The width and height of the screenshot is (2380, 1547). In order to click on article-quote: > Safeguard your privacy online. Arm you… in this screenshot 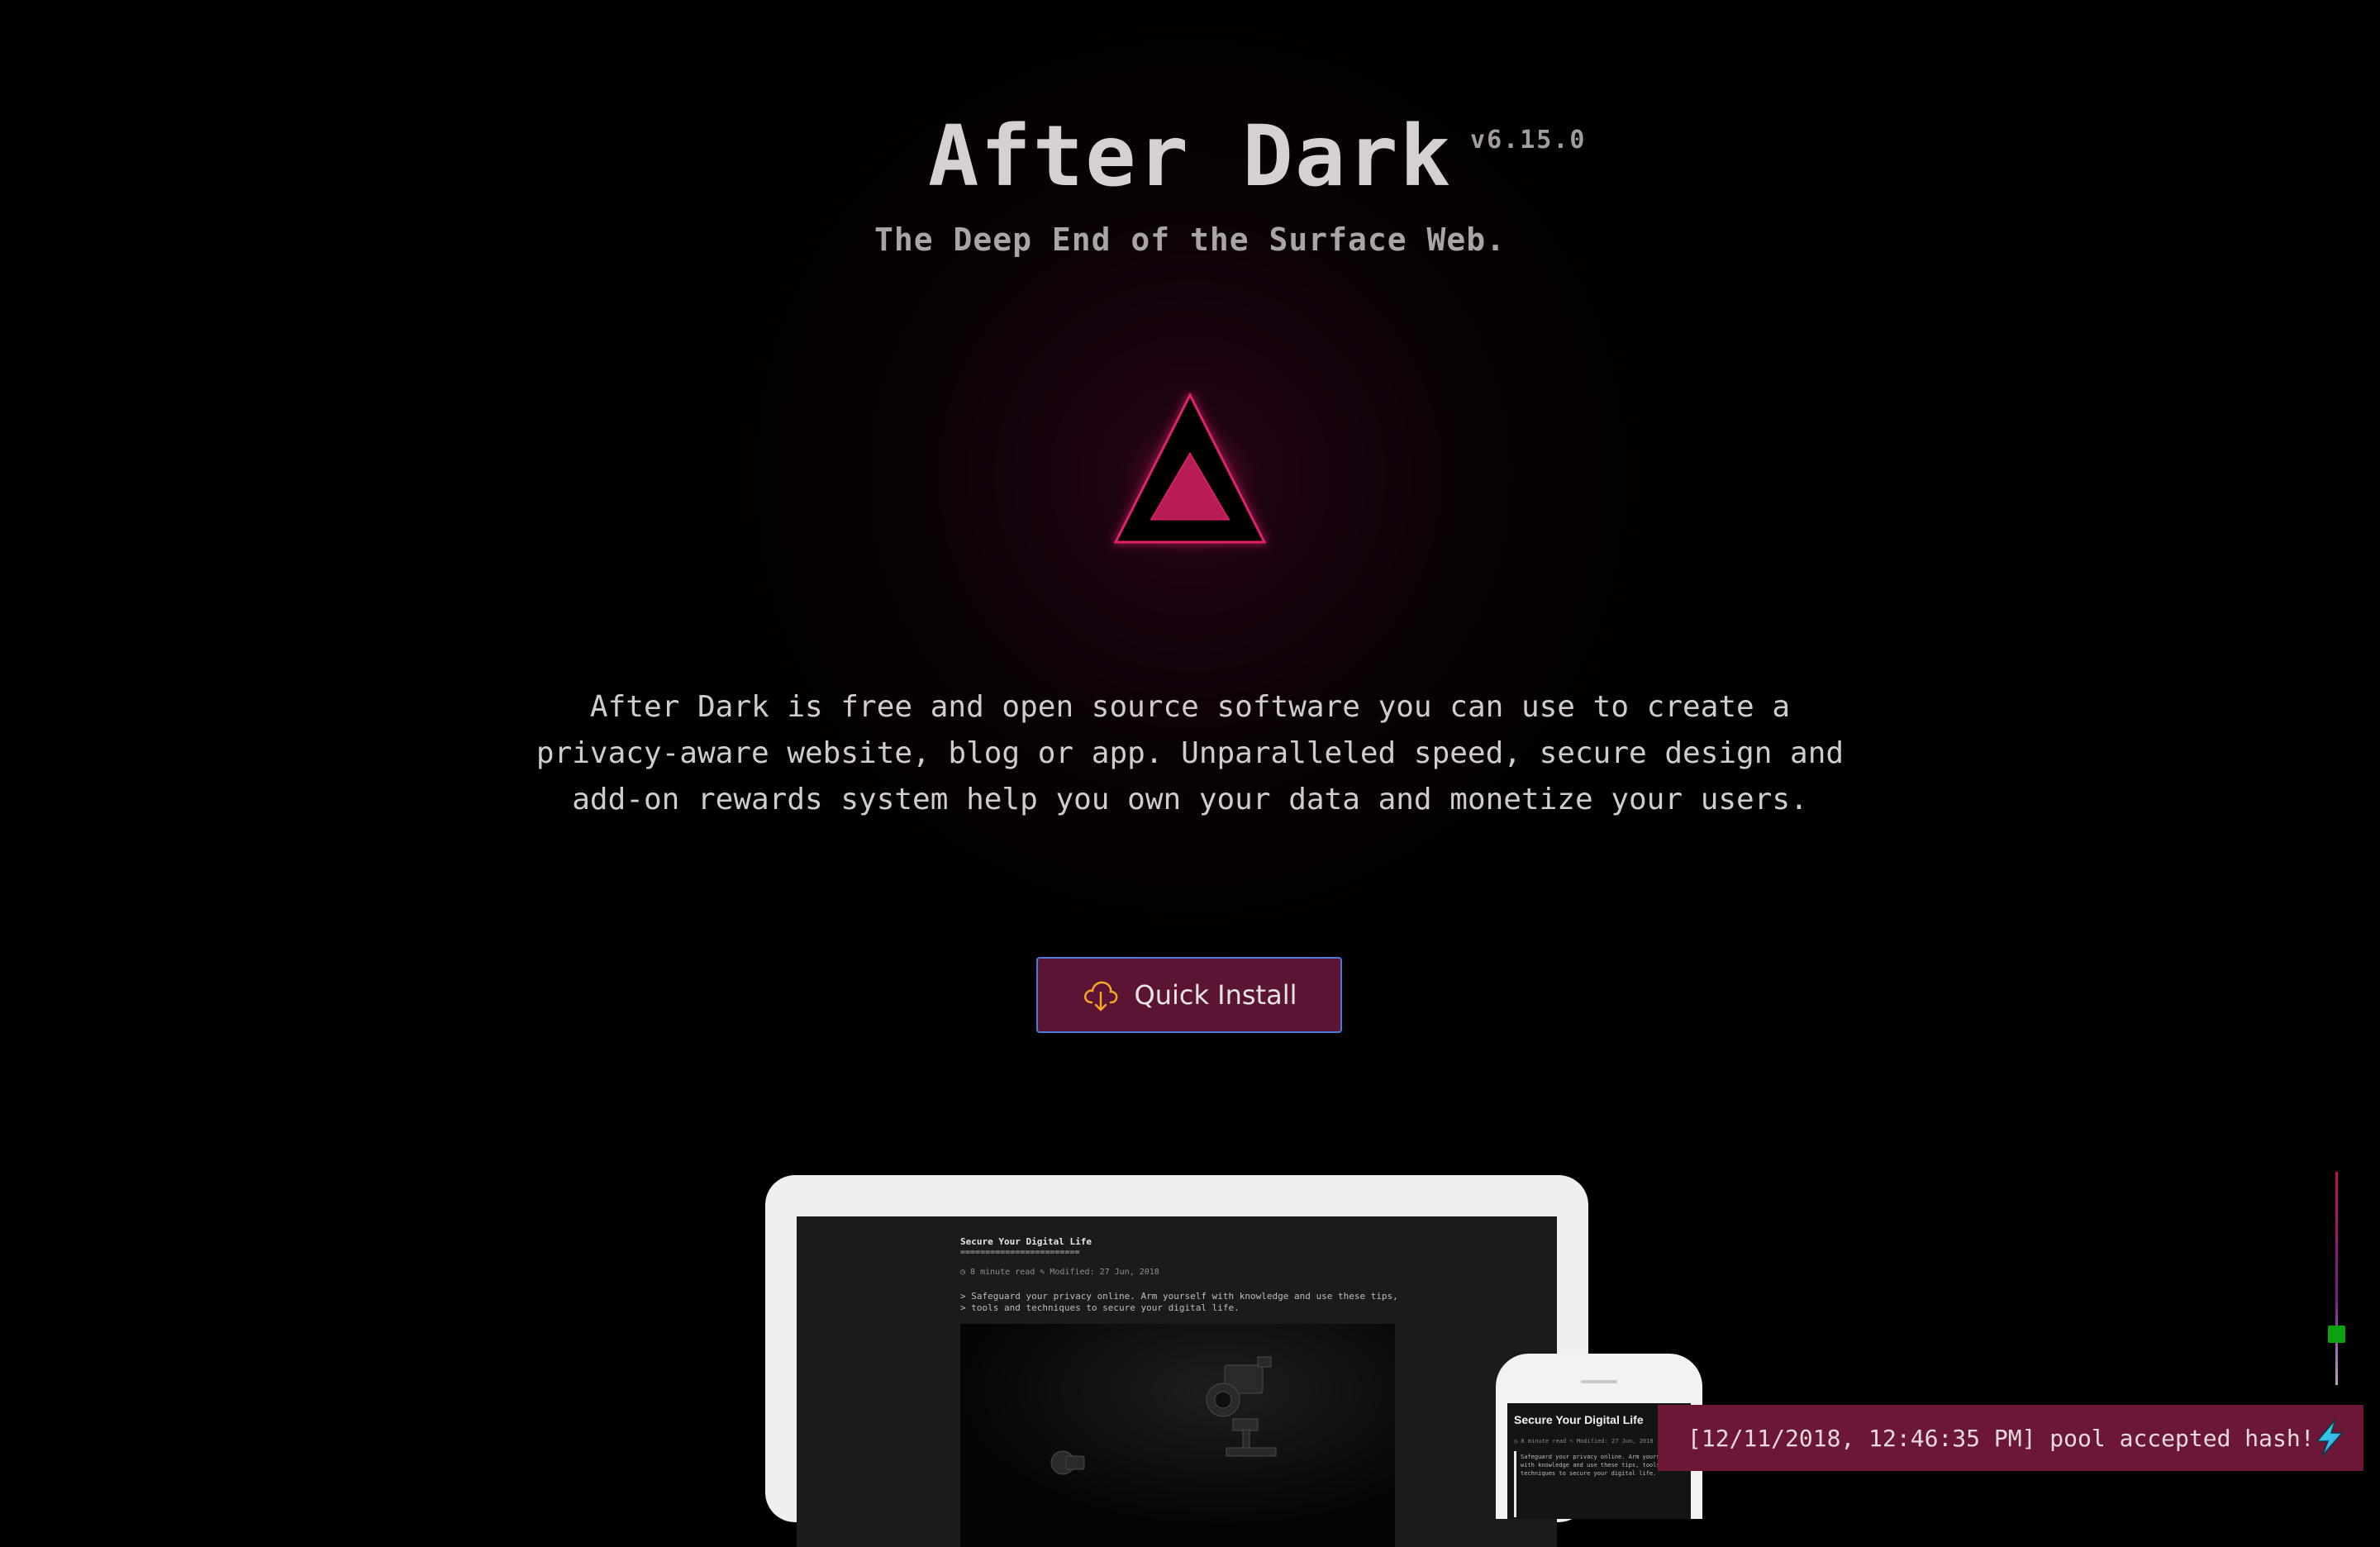, I will do `click(1179, 1302)`.